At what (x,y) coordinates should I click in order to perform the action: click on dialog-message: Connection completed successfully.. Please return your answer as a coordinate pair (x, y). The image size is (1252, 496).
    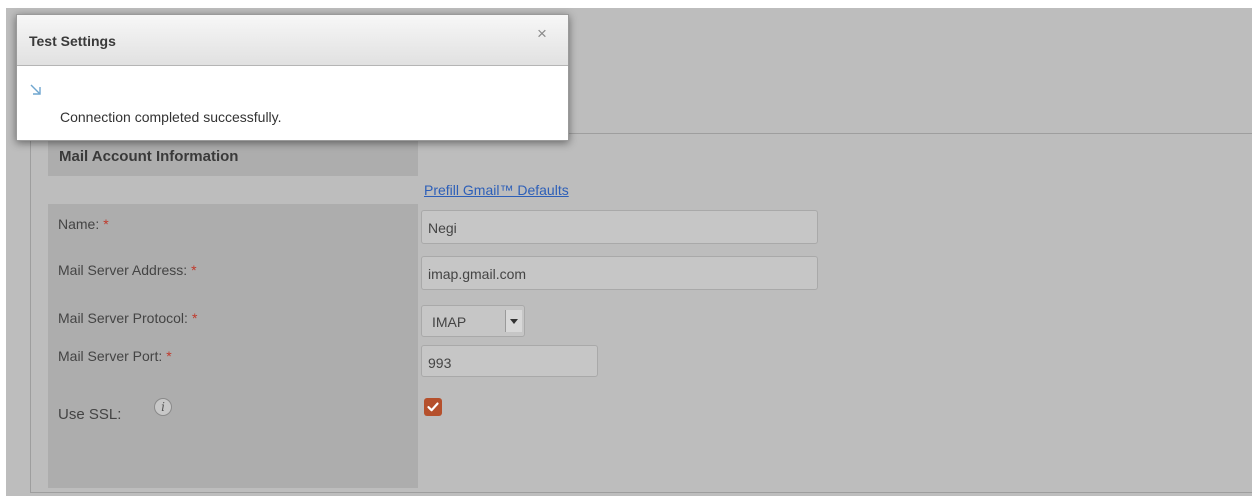
    Looking at the image, I should click on (171, 117).